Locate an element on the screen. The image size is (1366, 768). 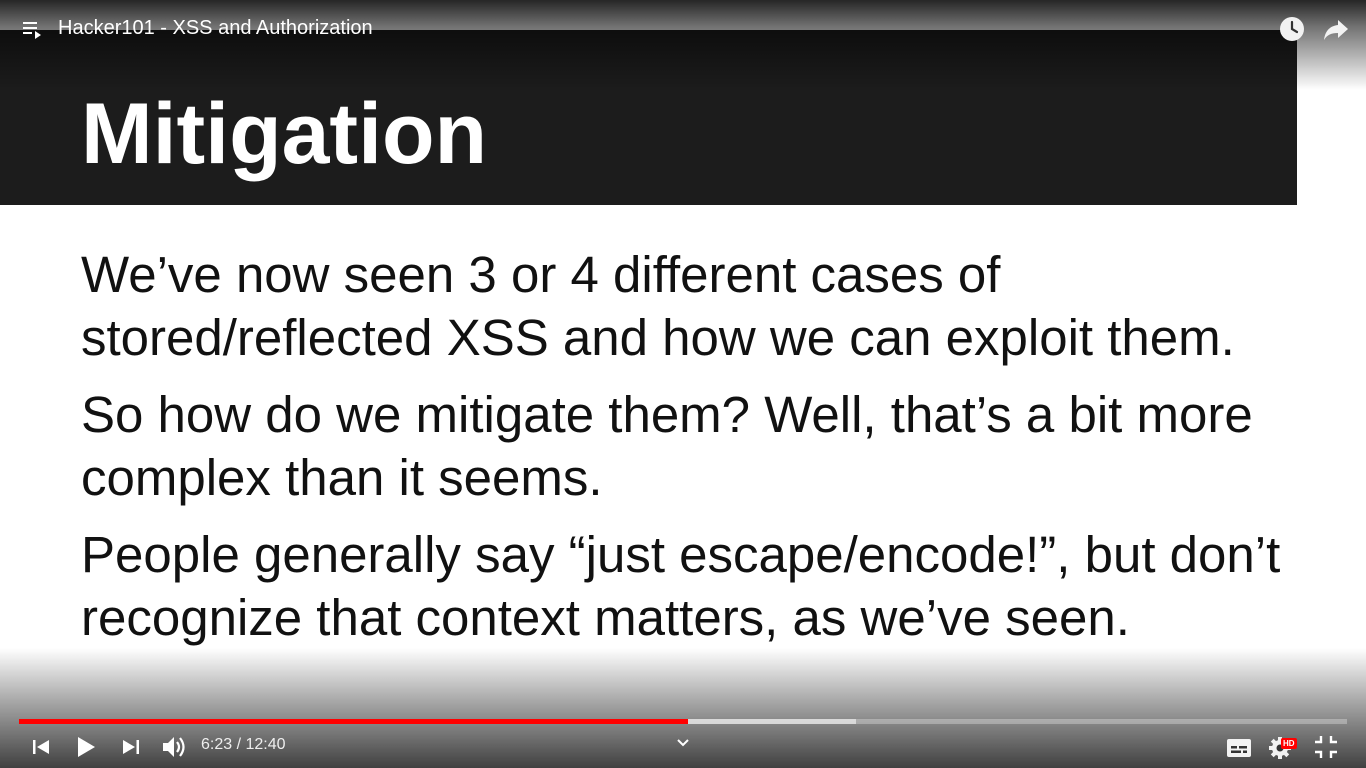
play-icon is located at coordinates (86, 747).